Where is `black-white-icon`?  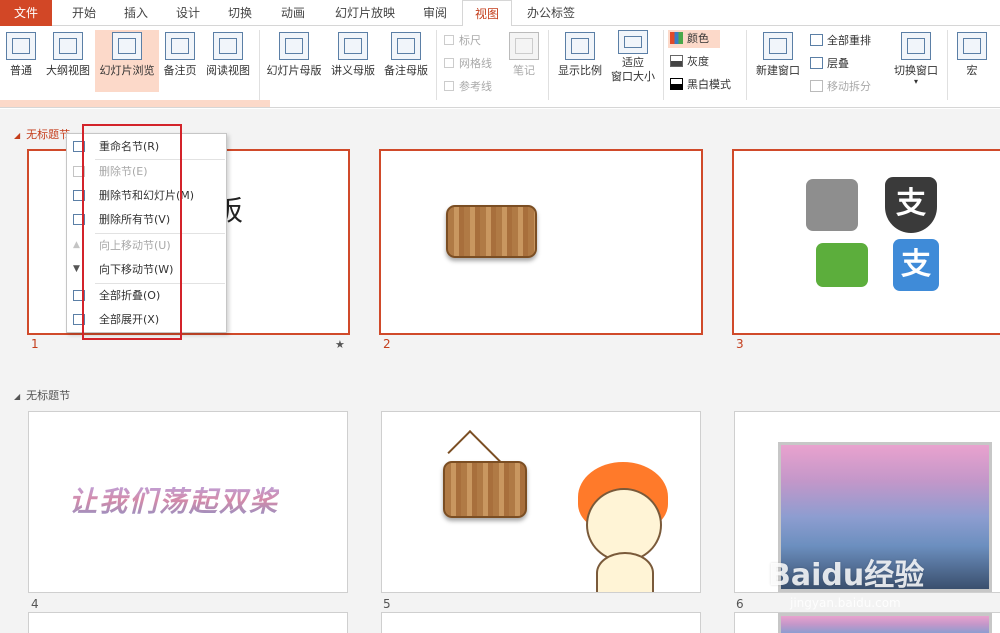
black-white-icon is located at coordinates (676, 84).